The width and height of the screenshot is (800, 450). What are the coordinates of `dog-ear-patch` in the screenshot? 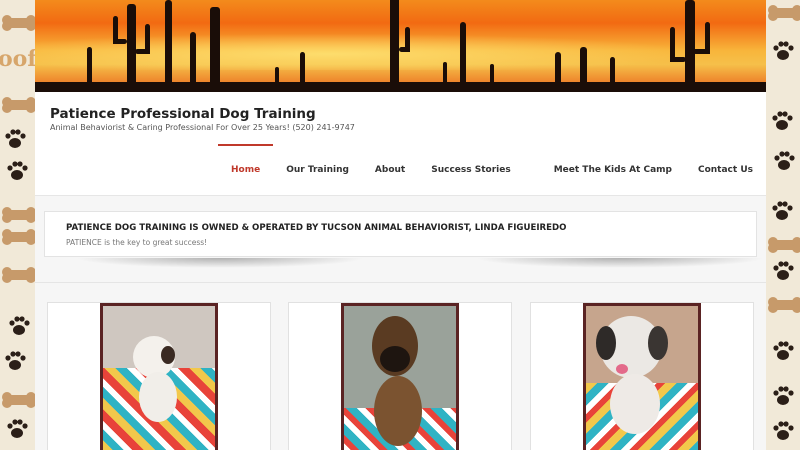 It's located at (168, 355).